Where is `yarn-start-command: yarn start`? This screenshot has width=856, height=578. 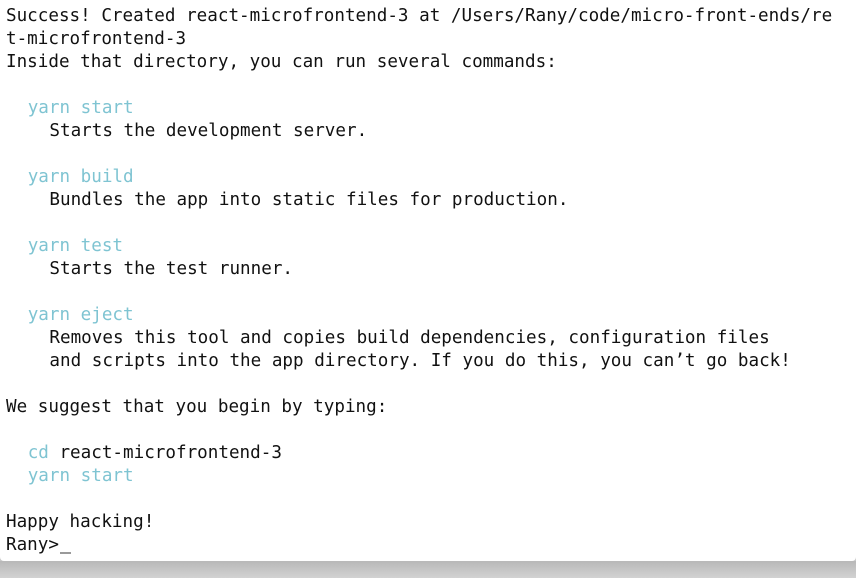 yarn-start-command: yarn start is located at coordinates (80, 108).